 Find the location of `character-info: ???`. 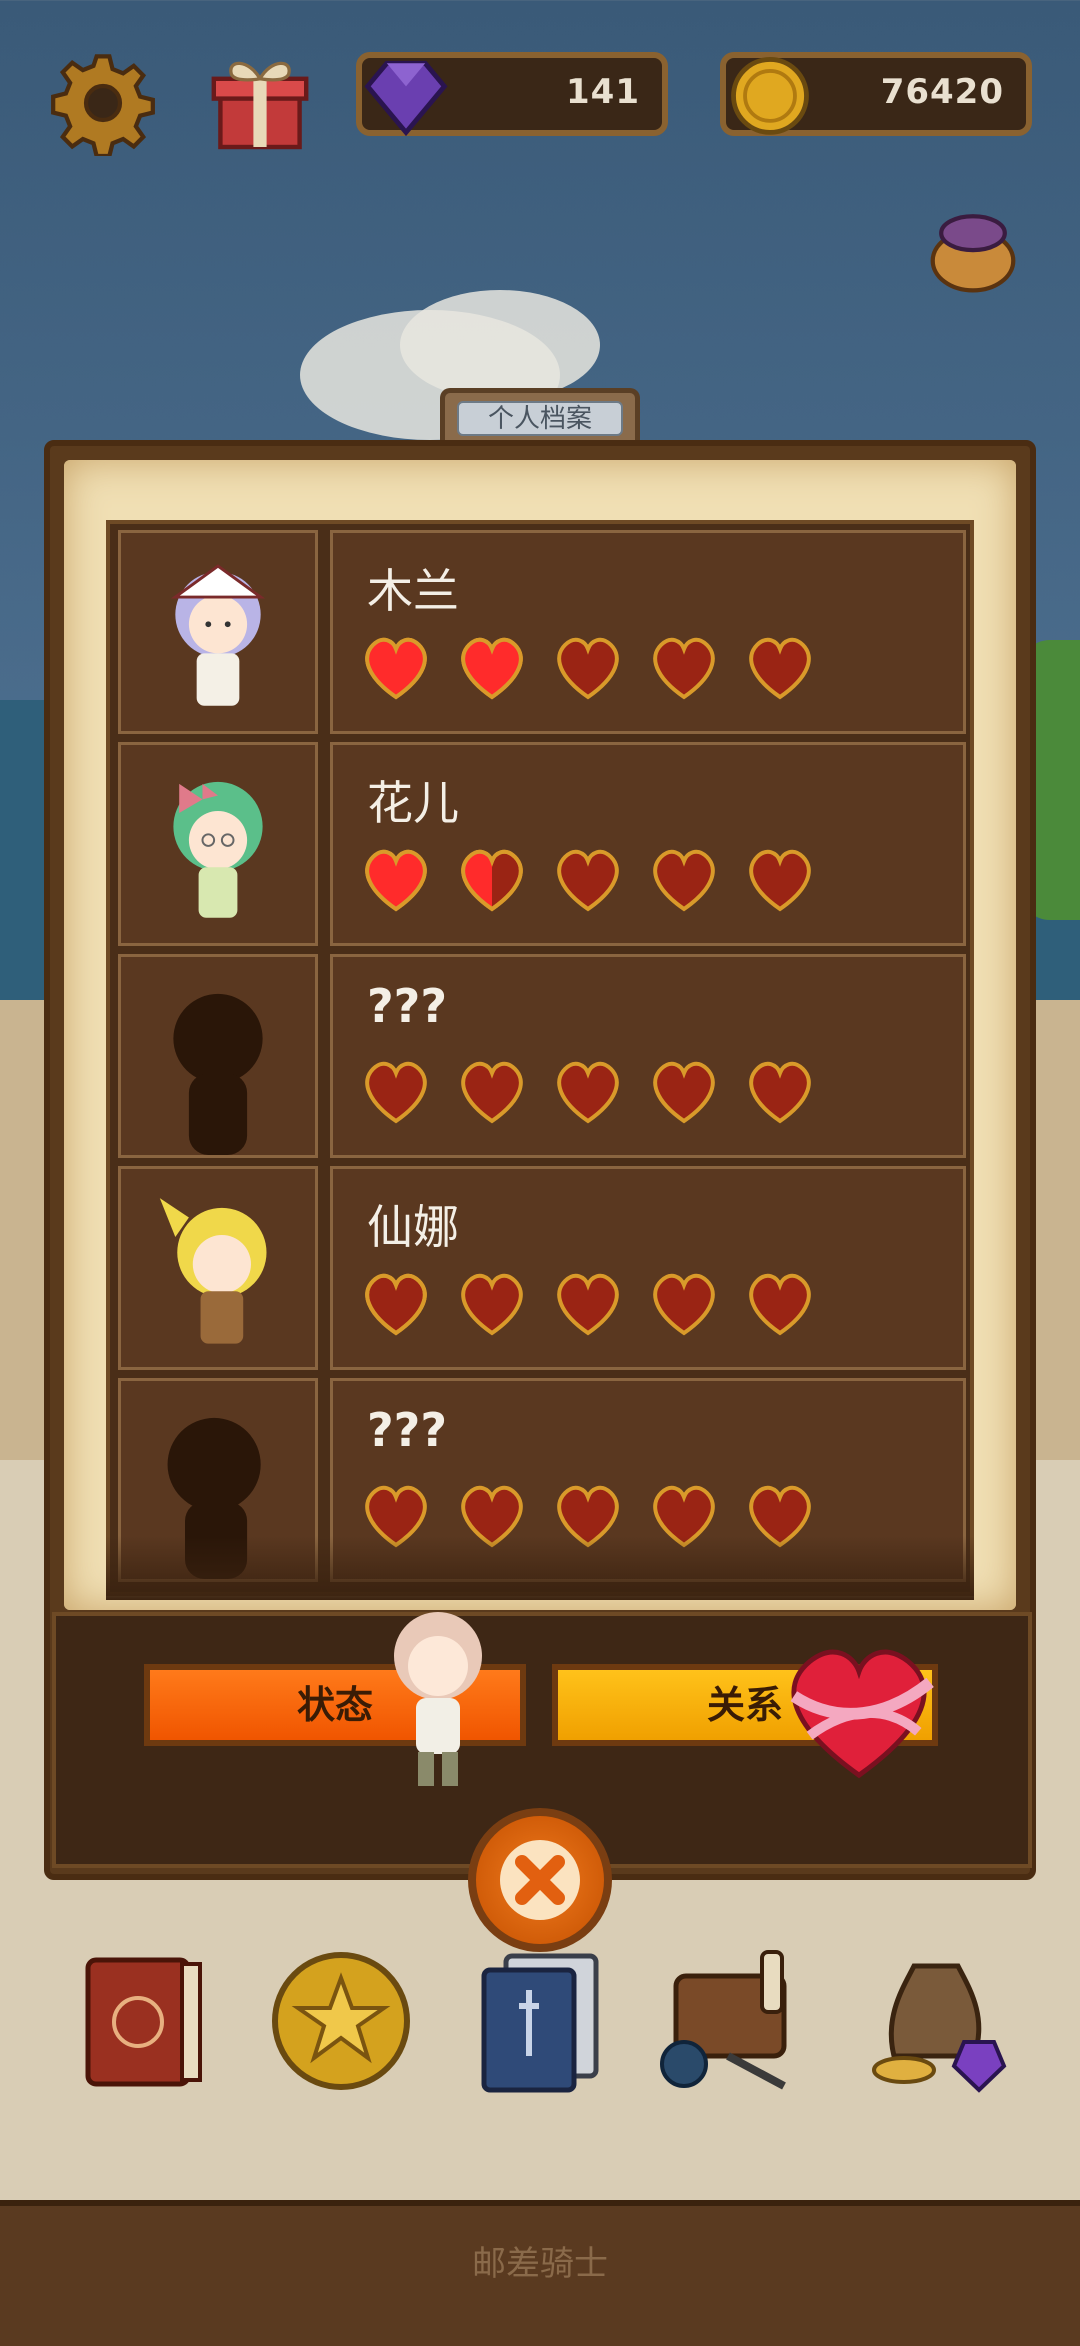

character-info: ??? is located at coordinates (648, 1056).